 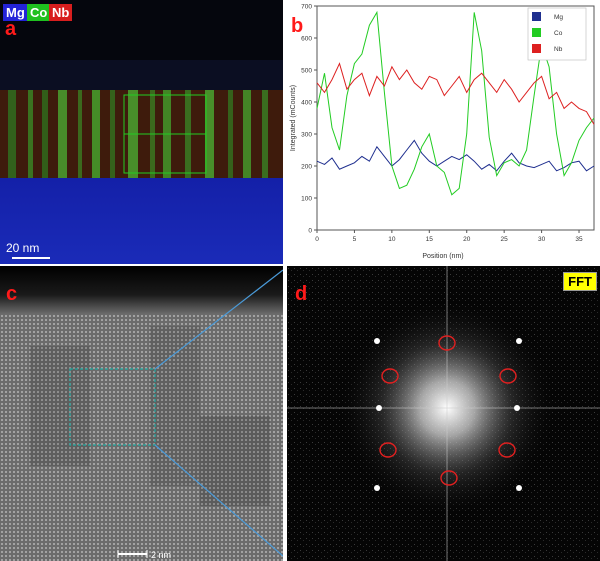 I want to click on scale-bar-label: 2 nm, so click(x=161, y=555).